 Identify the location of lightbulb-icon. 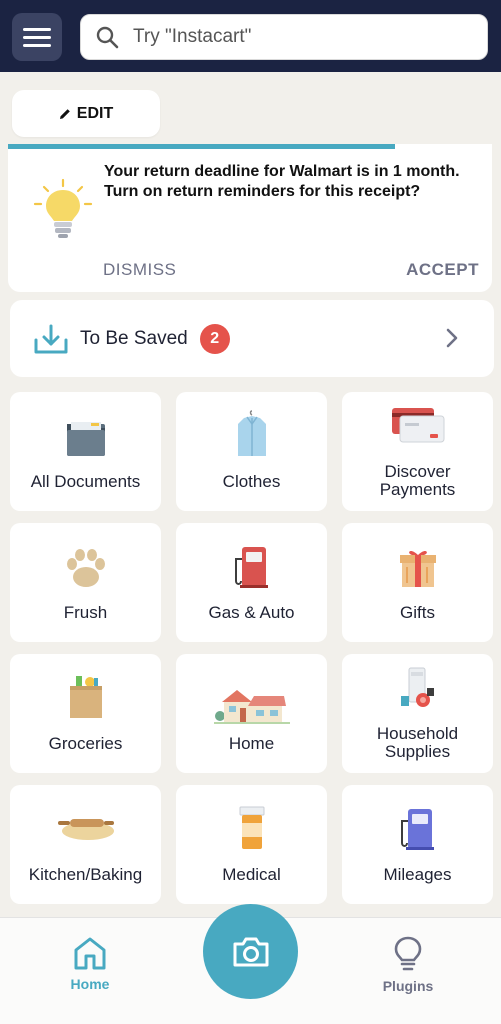
(63, 208).